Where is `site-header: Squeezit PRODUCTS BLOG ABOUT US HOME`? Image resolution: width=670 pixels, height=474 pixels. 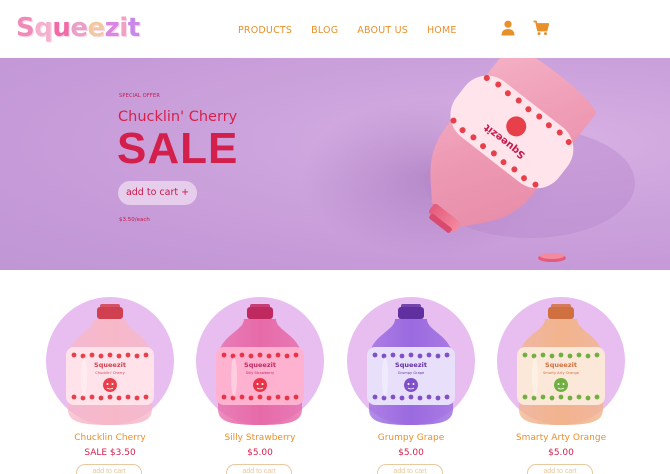 site-header: Squeezit PRODUCTS BLOG ABOUT US HOME is located at coordinates (335, 29).